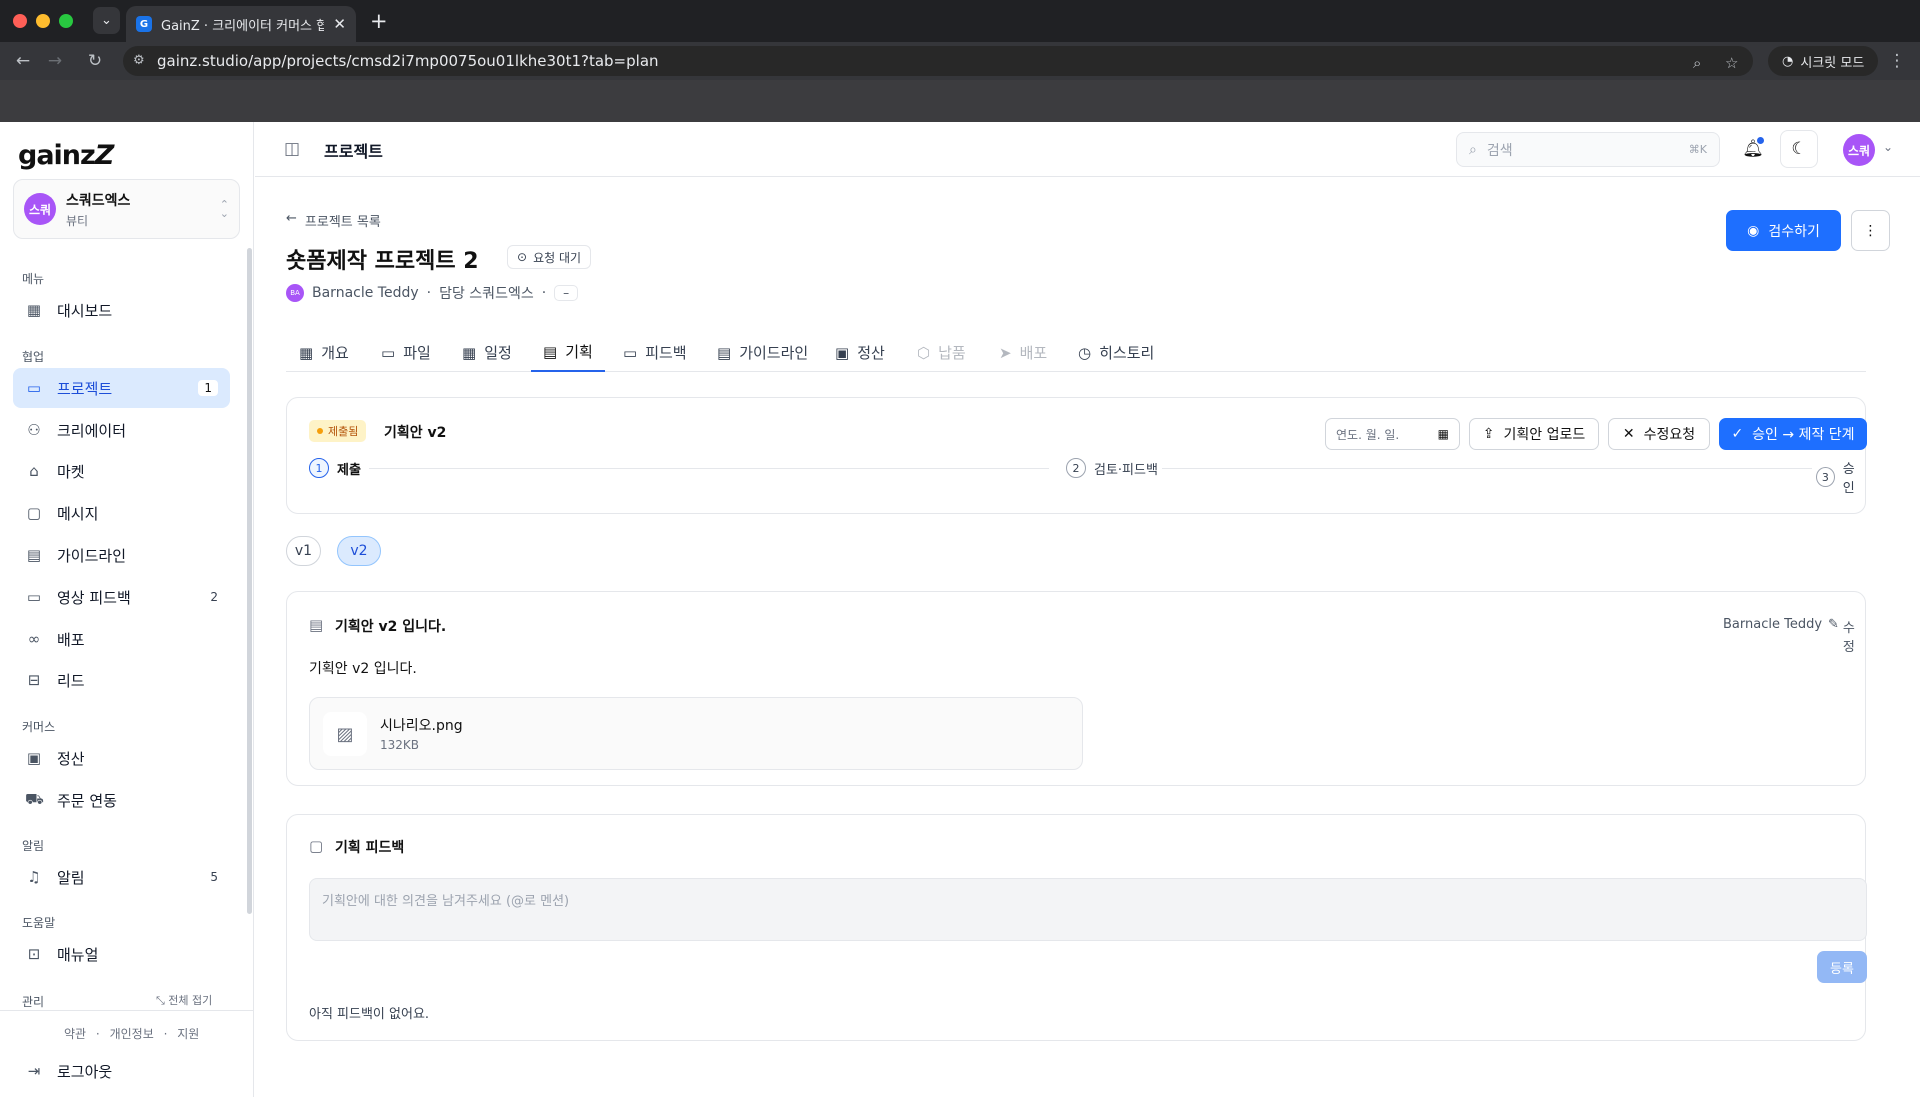  Describe the element at coordinates (33, 846) in the screenshot. I see `section-alert: 알림` at that location.